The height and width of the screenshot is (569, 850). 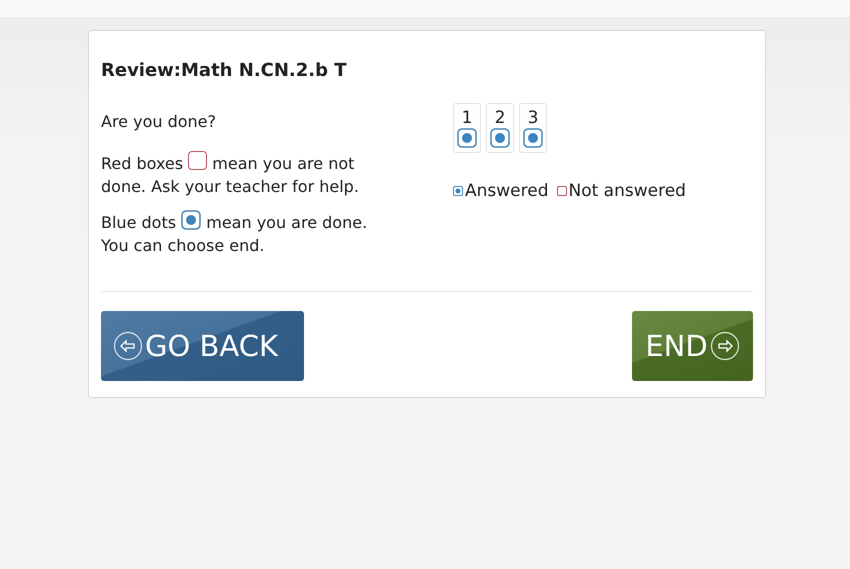 What do you see at coordinates (158, 121) in the screenshot?
I see `prompt-text: Are you done?` at bounding box center [158, 121].